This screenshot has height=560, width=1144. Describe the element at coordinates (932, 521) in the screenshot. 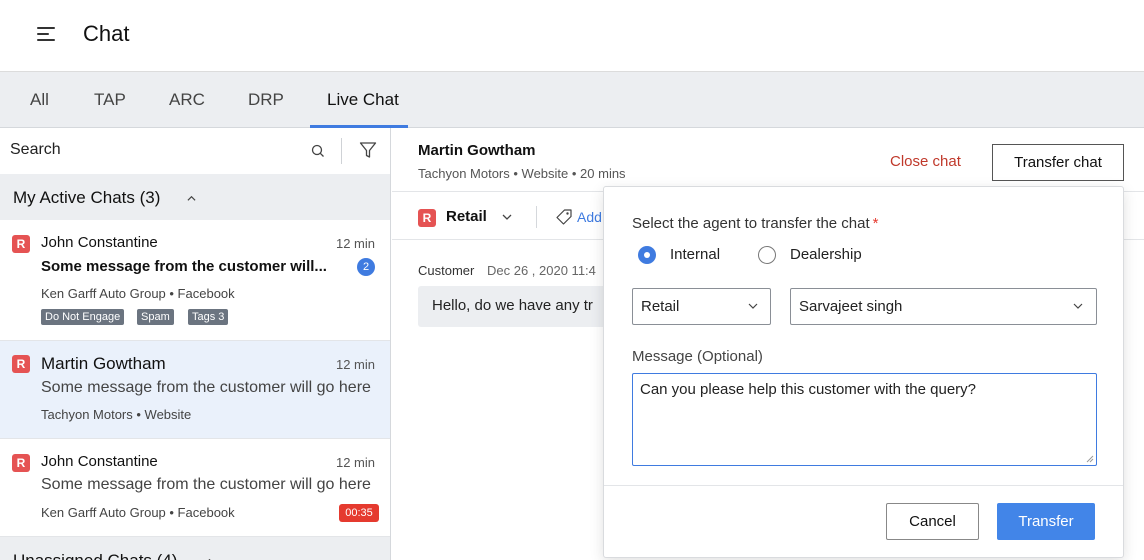

I see `cancel-button: Cancel` at that location.